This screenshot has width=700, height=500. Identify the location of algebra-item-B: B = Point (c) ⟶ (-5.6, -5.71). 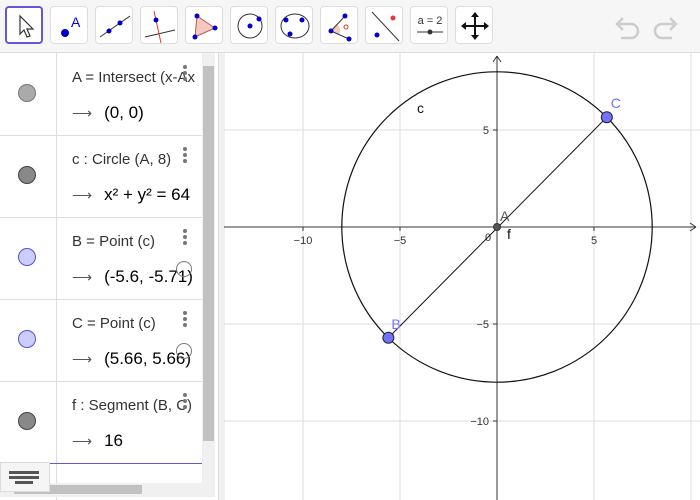
(101, 258).